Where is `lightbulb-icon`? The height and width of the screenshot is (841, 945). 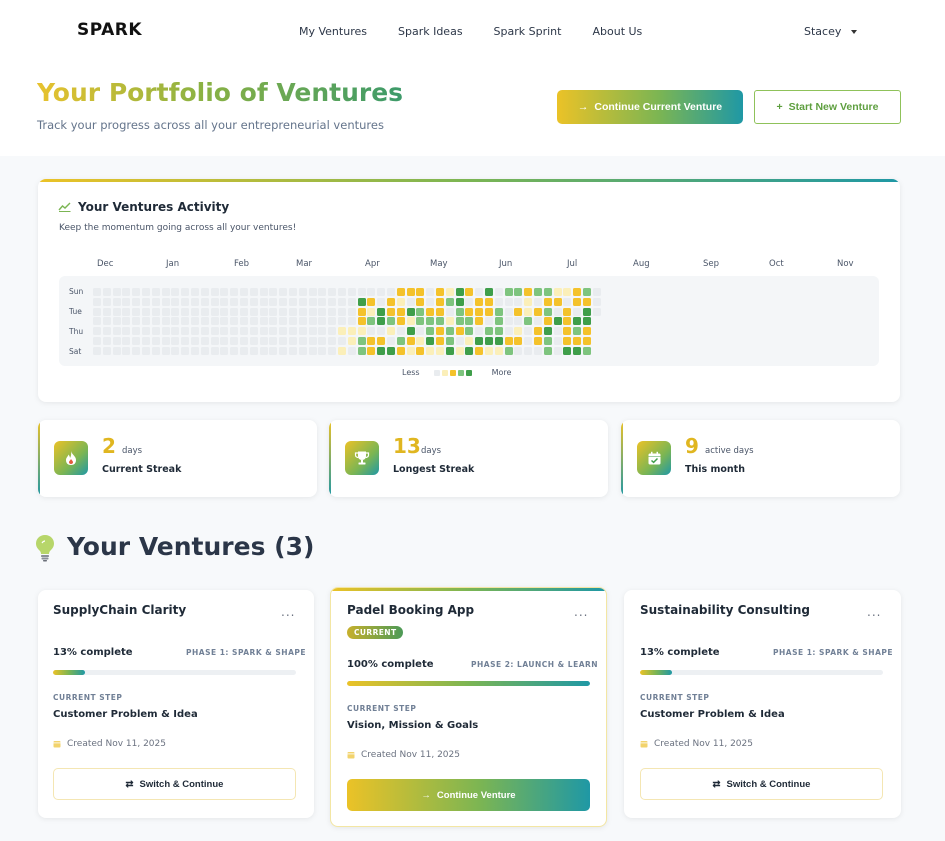
lightbulb-icon is located at coordinates (45, 548).